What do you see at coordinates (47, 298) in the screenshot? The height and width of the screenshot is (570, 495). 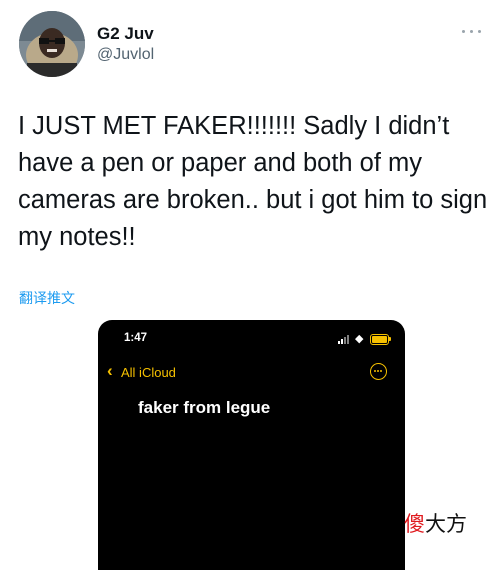 I see `translate-tweet-link: 翻译推文` at bounding box center [47, 298].